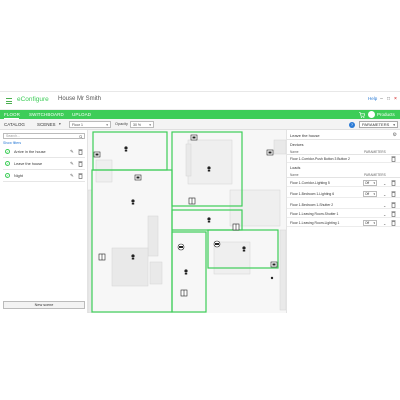 The image size is (400, 400). What do you see at coordinates (386, 114) in the screenshot?
I see `products-label: Products` at bounding box center [386, 114].